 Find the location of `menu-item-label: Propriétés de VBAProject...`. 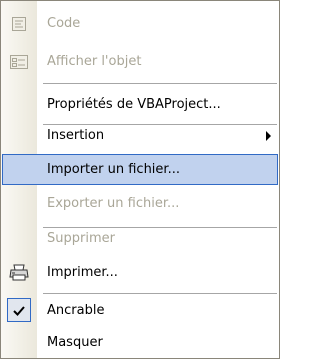

menu-item-label: Propriétés de VBAProject... is located at coordinates (134, 104).